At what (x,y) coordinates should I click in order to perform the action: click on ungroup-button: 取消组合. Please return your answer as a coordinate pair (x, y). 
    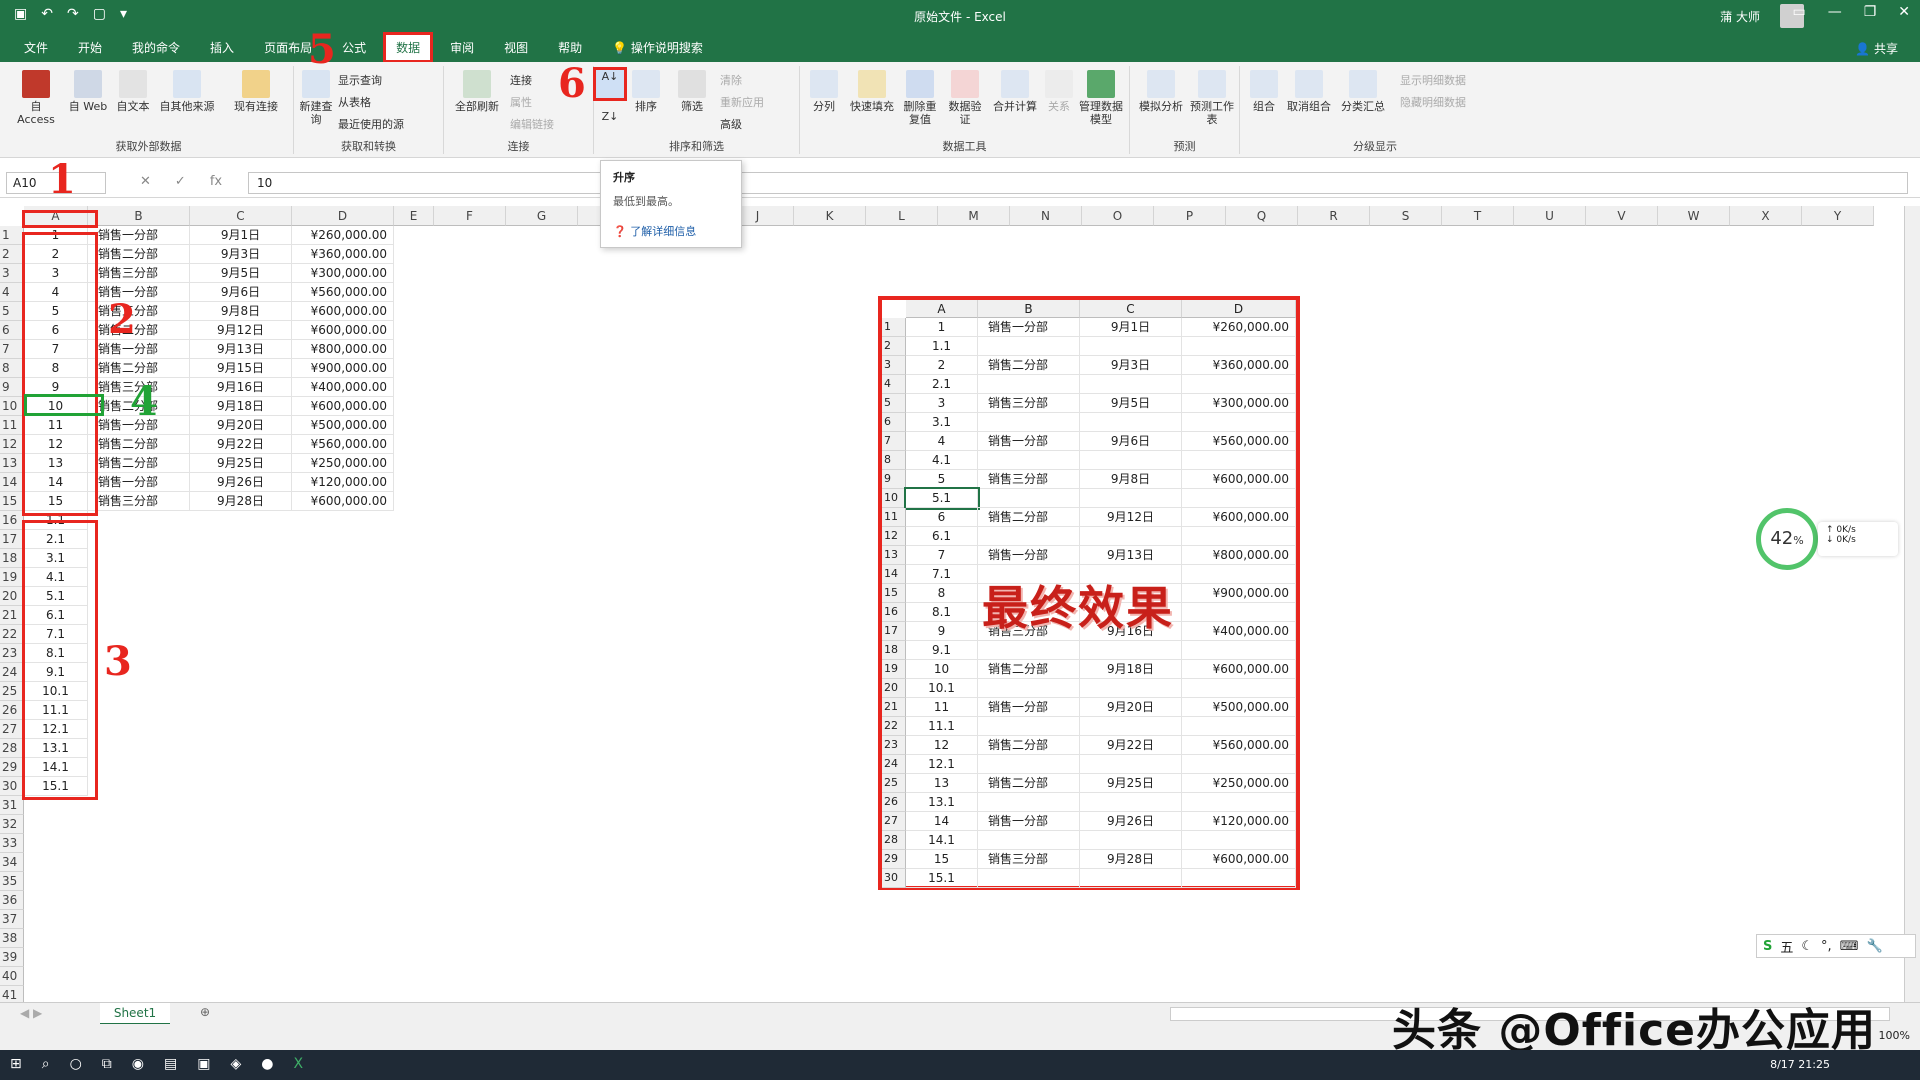
    Looking at the image, I should click on (1309, 91).